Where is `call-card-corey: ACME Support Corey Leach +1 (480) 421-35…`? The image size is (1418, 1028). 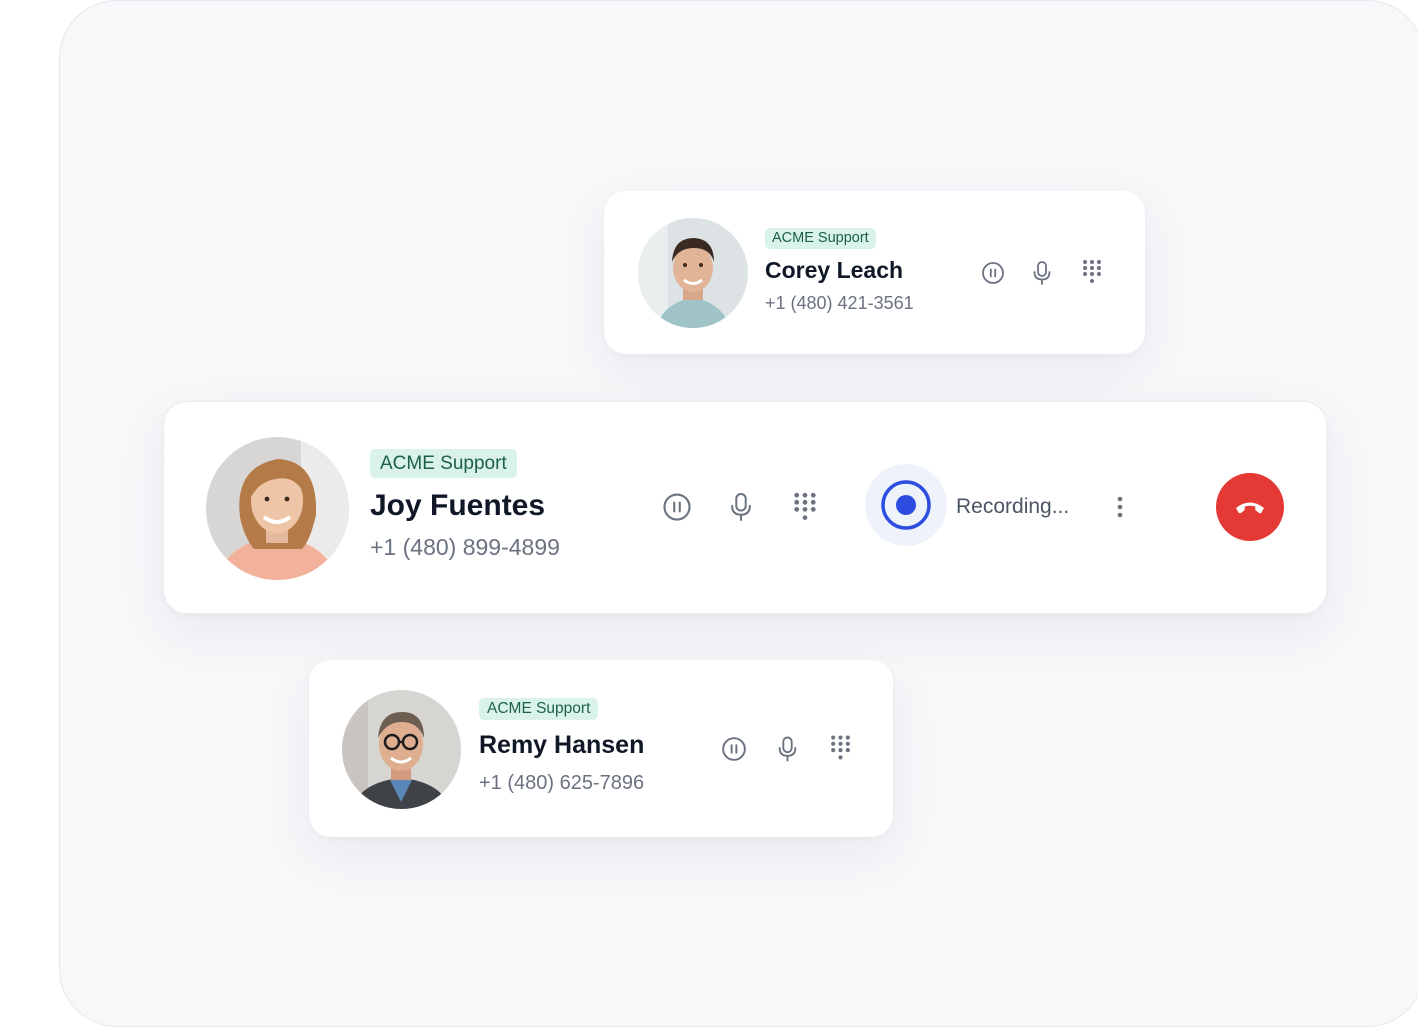
call-card-corey: ACME Support Corey Leach +1 (480) 421-35… is located at coordinates (874, 272).